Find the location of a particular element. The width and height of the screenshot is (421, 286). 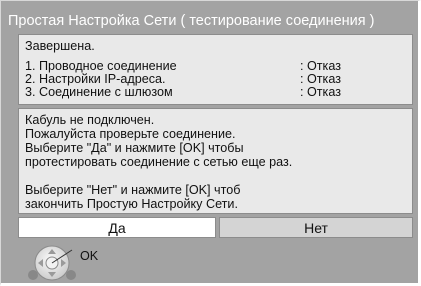

result-row-wired: 1. Проводное соединение : Отказ is located at coordinates (215, 66).